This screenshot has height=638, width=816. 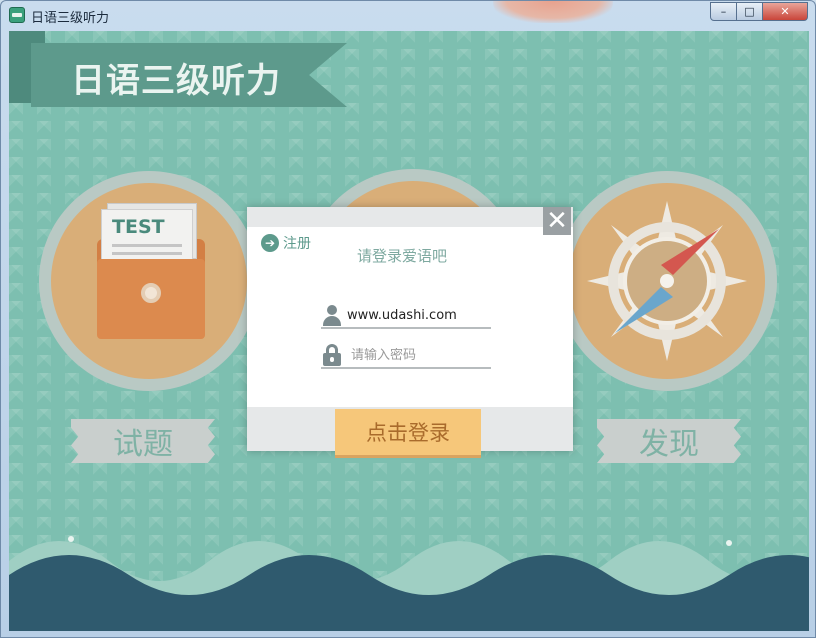 I want to click on title-decoration, so click(x=553, y=12).